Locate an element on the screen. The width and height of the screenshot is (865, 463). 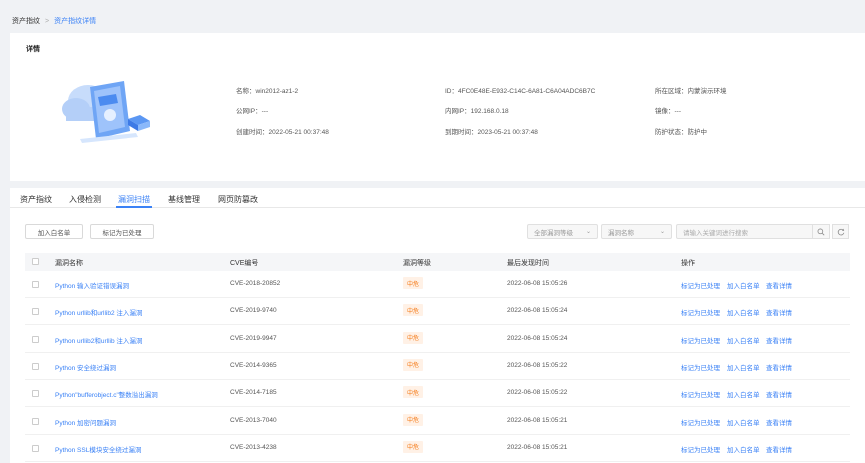
search-placeholder: 请输入关键词进行搜索 is located at coordinates (715, 233).